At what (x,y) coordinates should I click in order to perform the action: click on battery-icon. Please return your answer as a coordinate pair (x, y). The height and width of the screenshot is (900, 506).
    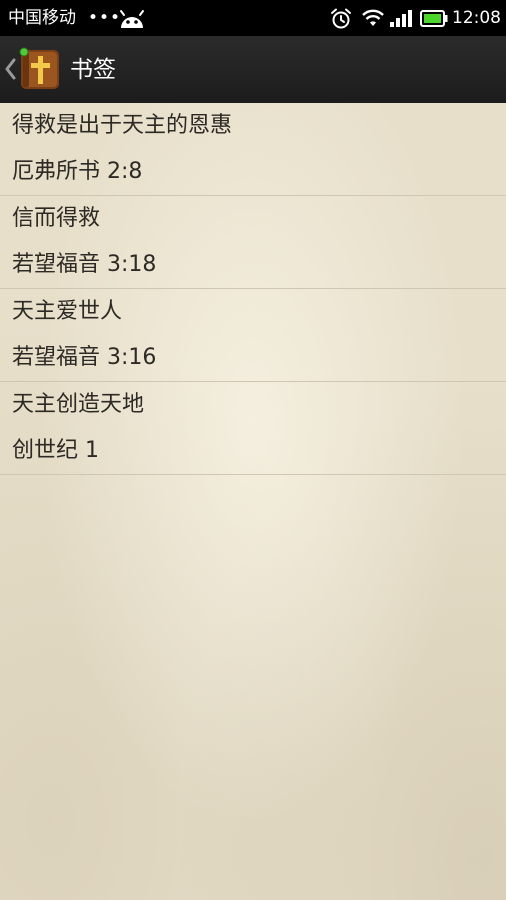
    Looking at the image, I should click on (434, 21).